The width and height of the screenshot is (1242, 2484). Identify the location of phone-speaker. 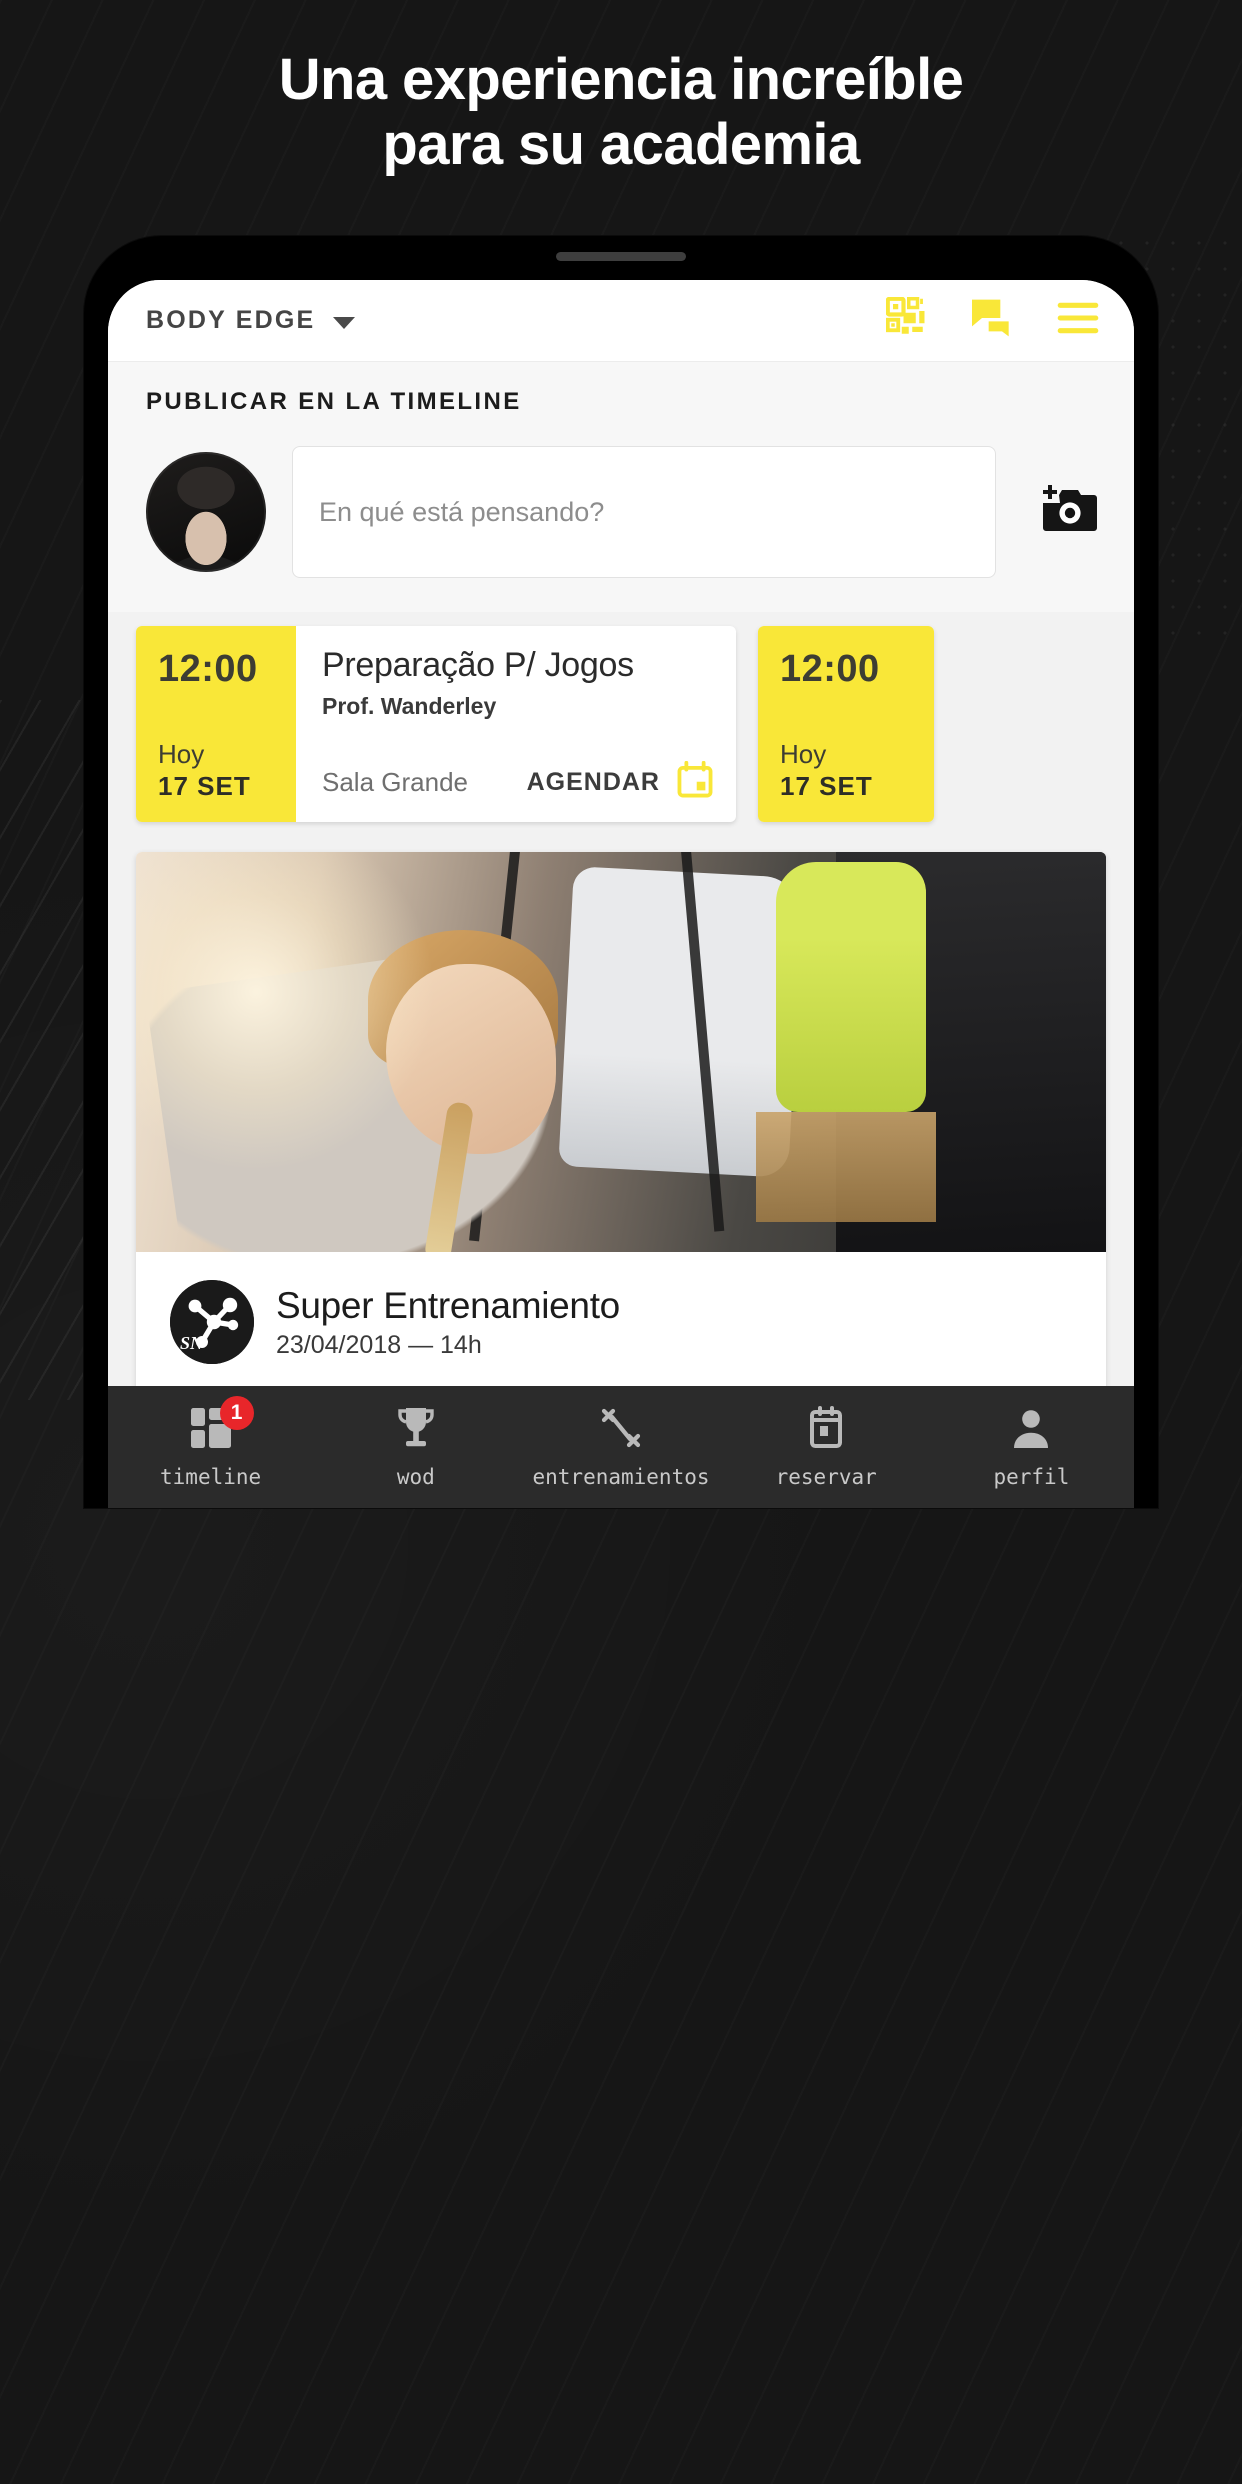
(621, 256).